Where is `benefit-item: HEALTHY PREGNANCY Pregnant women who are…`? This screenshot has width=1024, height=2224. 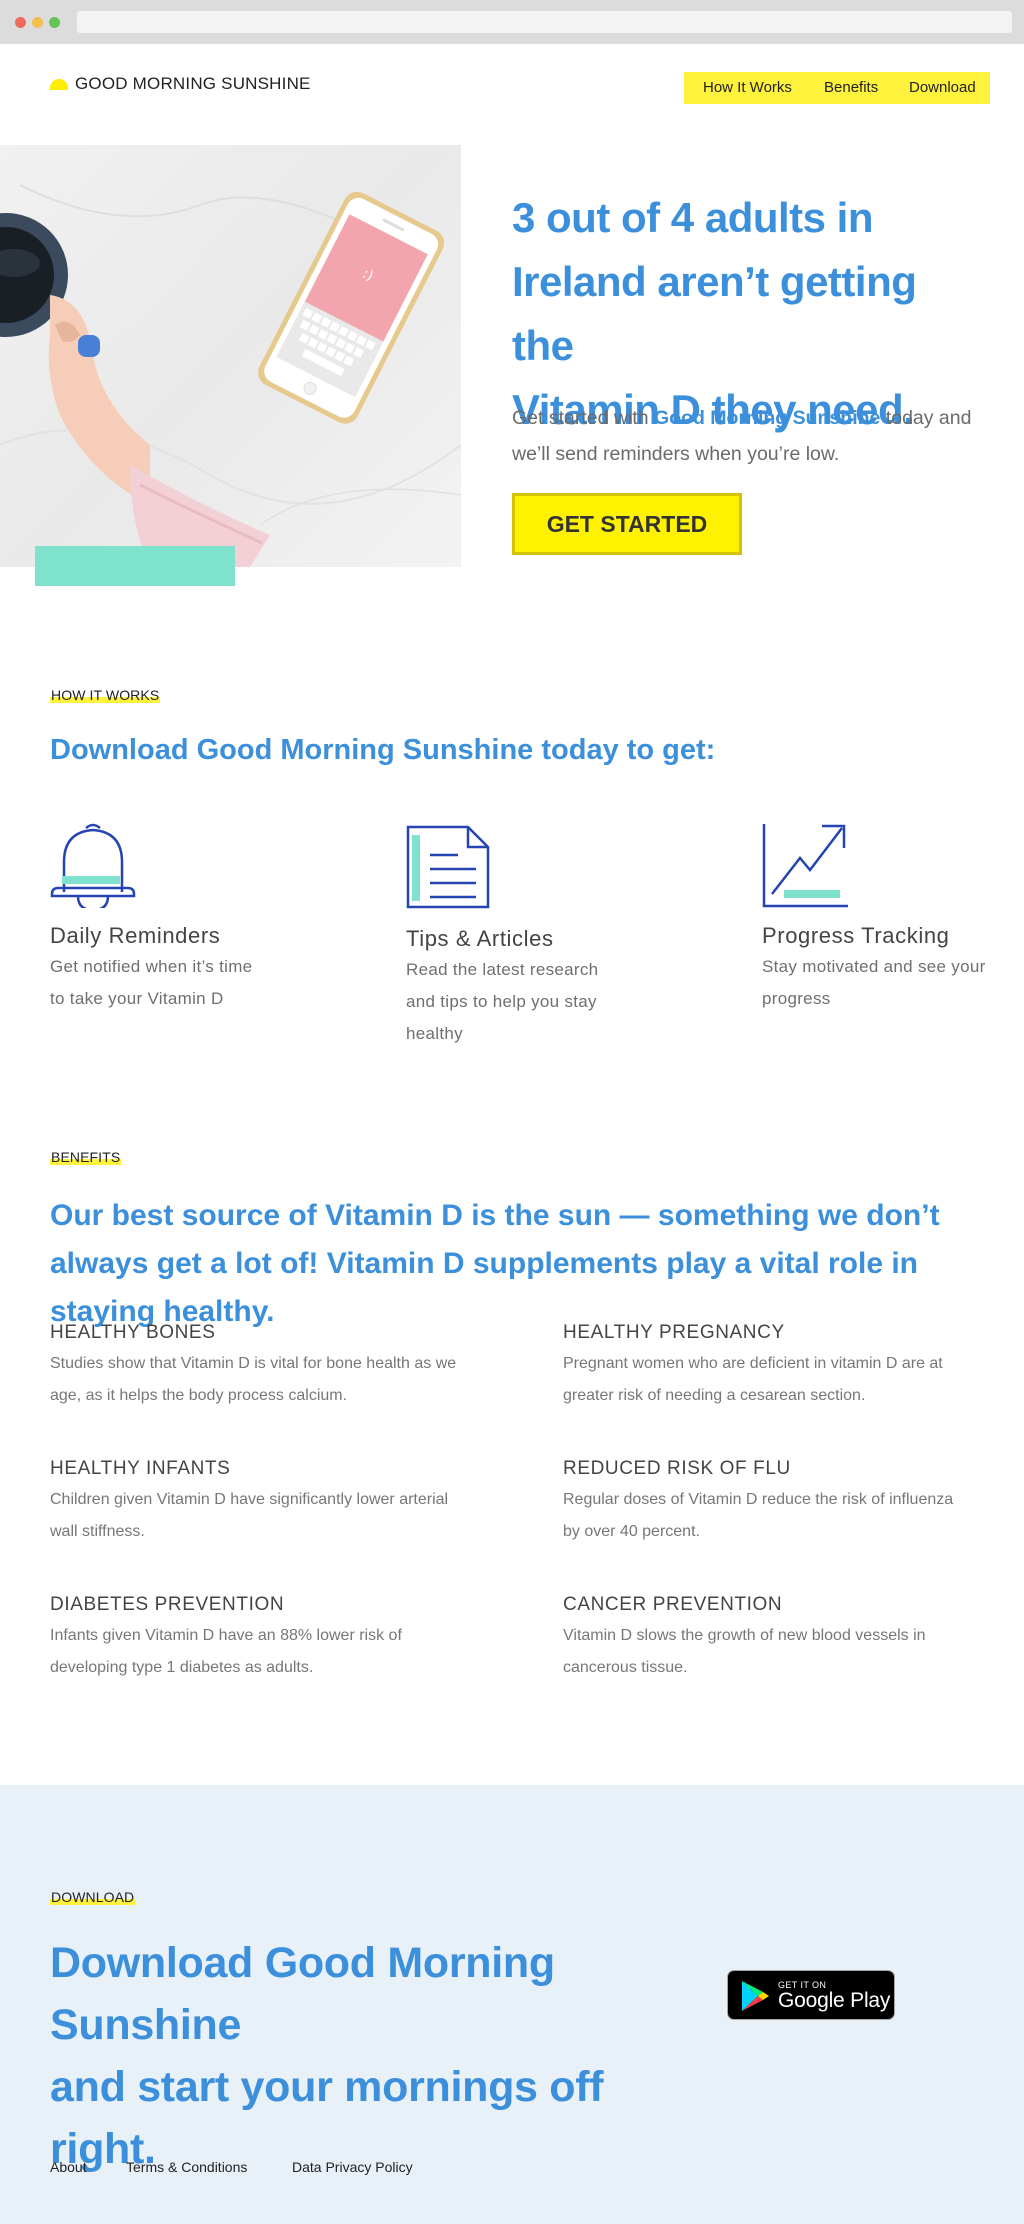 benefit-item: HEALTHY PREGNANCY Pregnant women who are… is located at coordinates (773, 1367).